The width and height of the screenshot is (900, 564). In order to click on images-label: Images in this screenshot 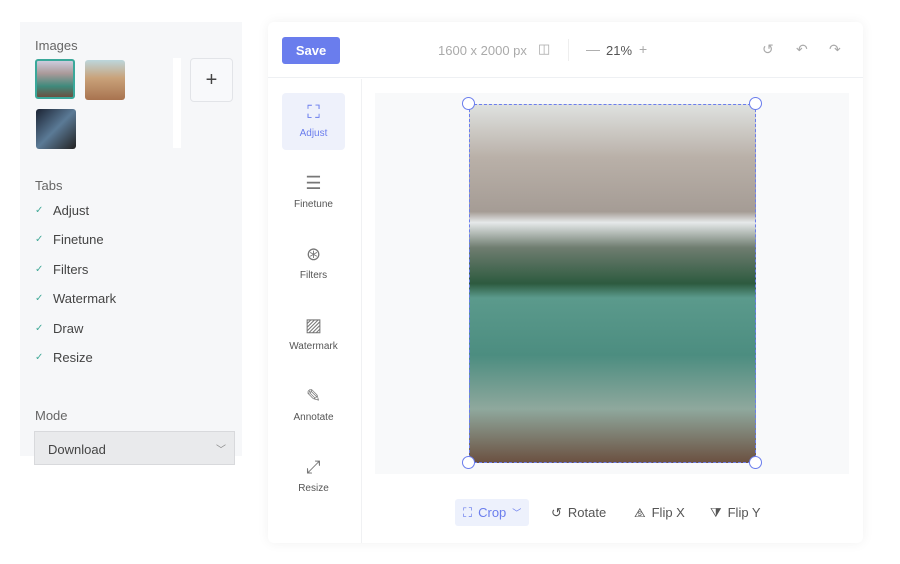, I will do `click(56, 45)`.